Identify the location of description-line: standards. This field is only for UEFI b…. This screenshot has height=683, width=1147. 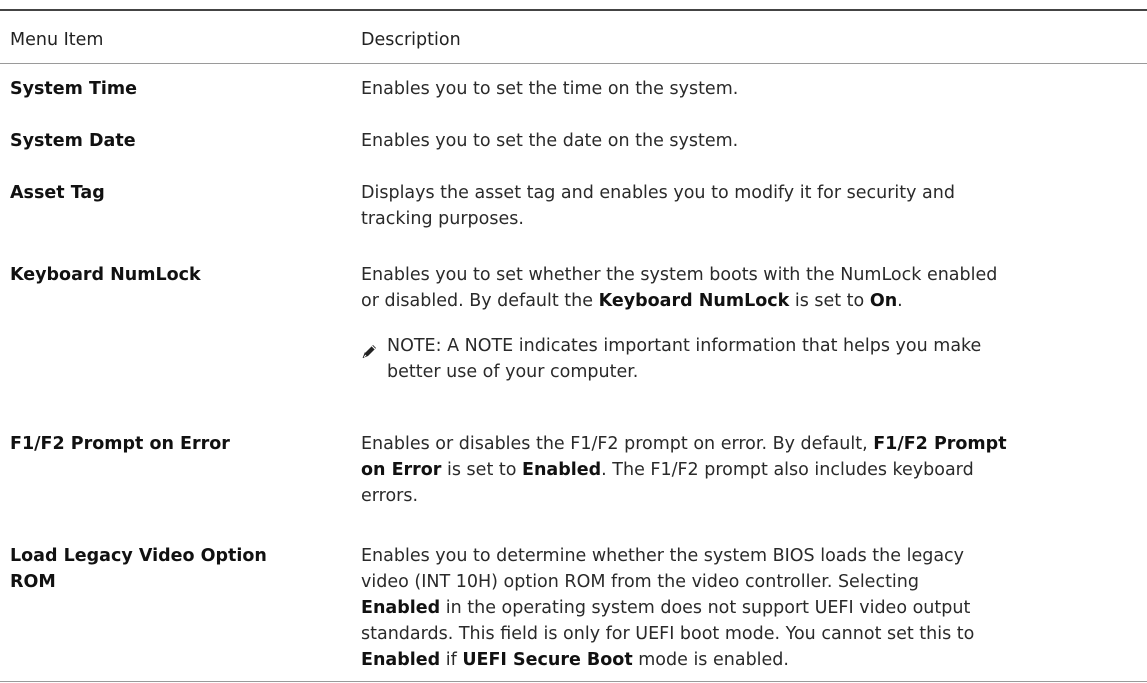
(668, 634).